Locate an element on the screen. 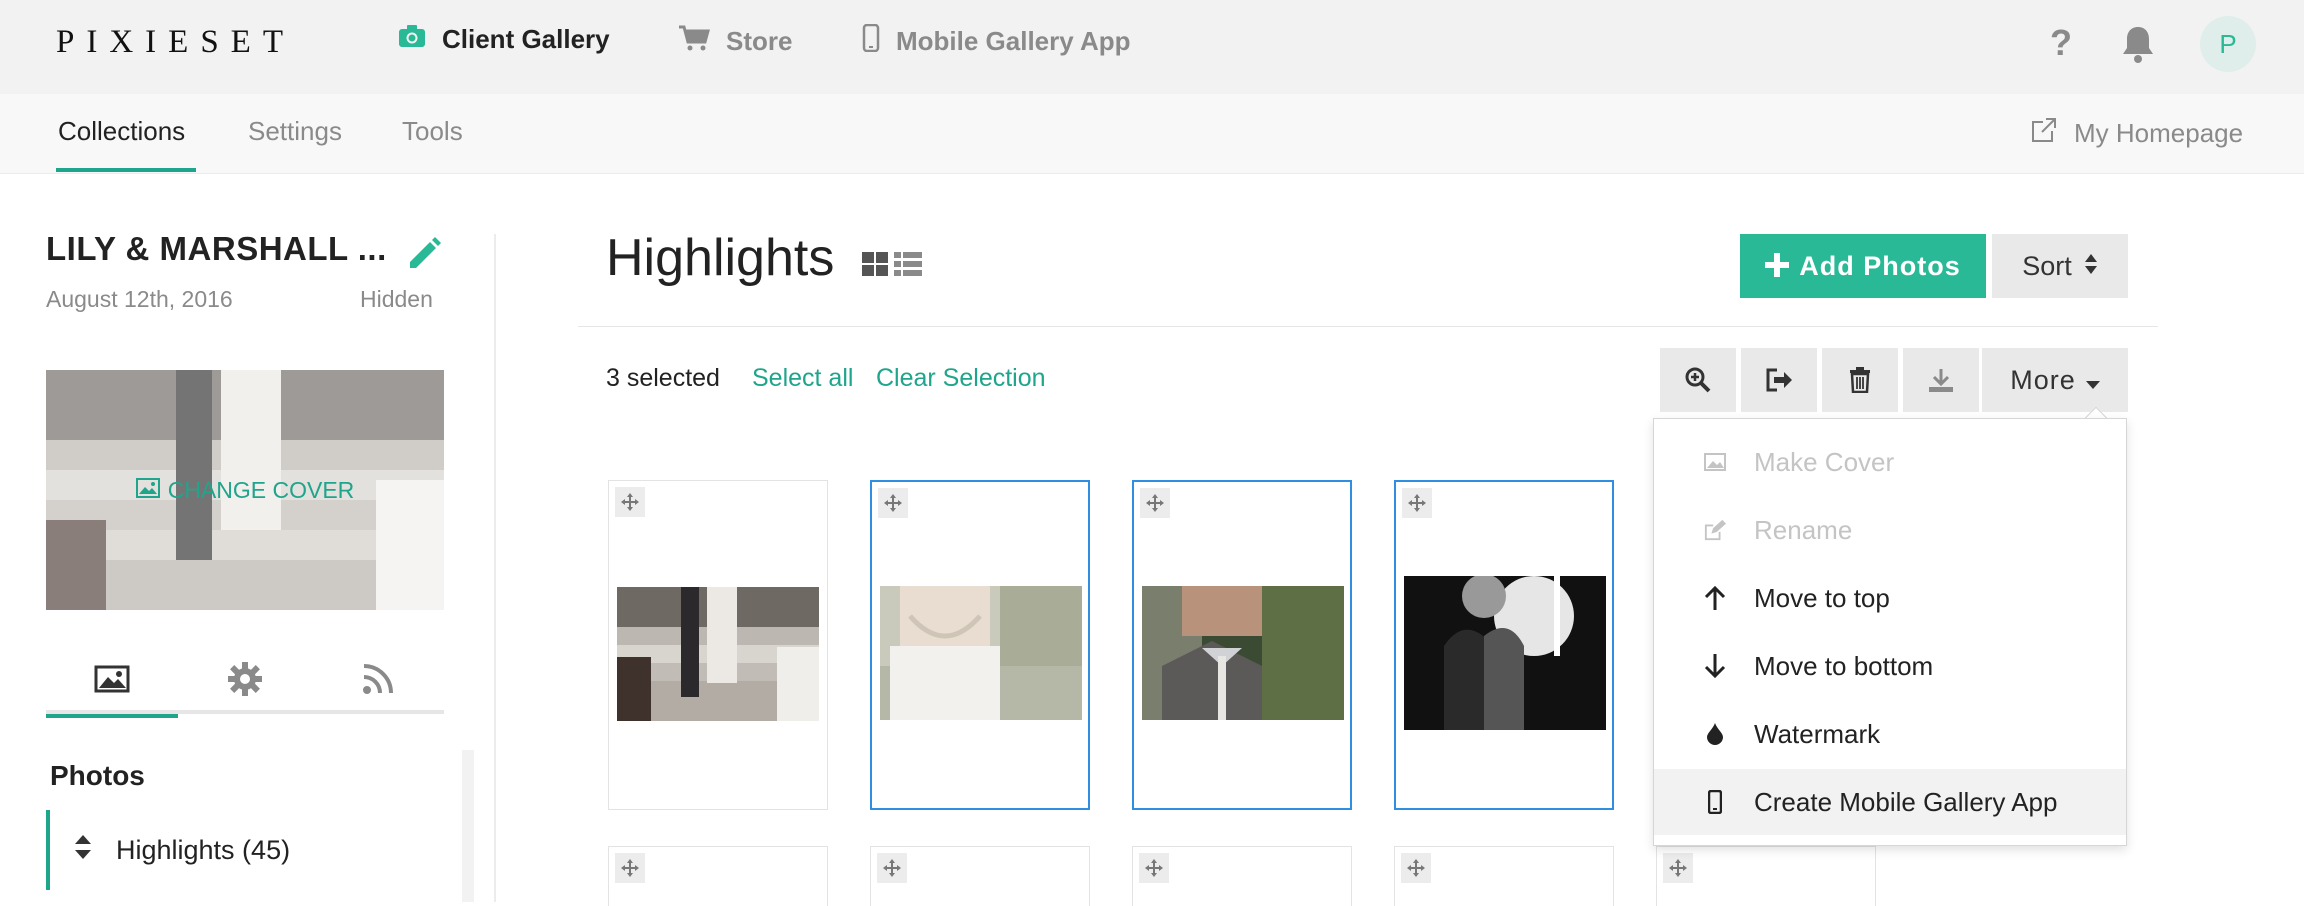 The image size is (2304, 906). sort-arrows-icon is located at coordinates (2091, 266).